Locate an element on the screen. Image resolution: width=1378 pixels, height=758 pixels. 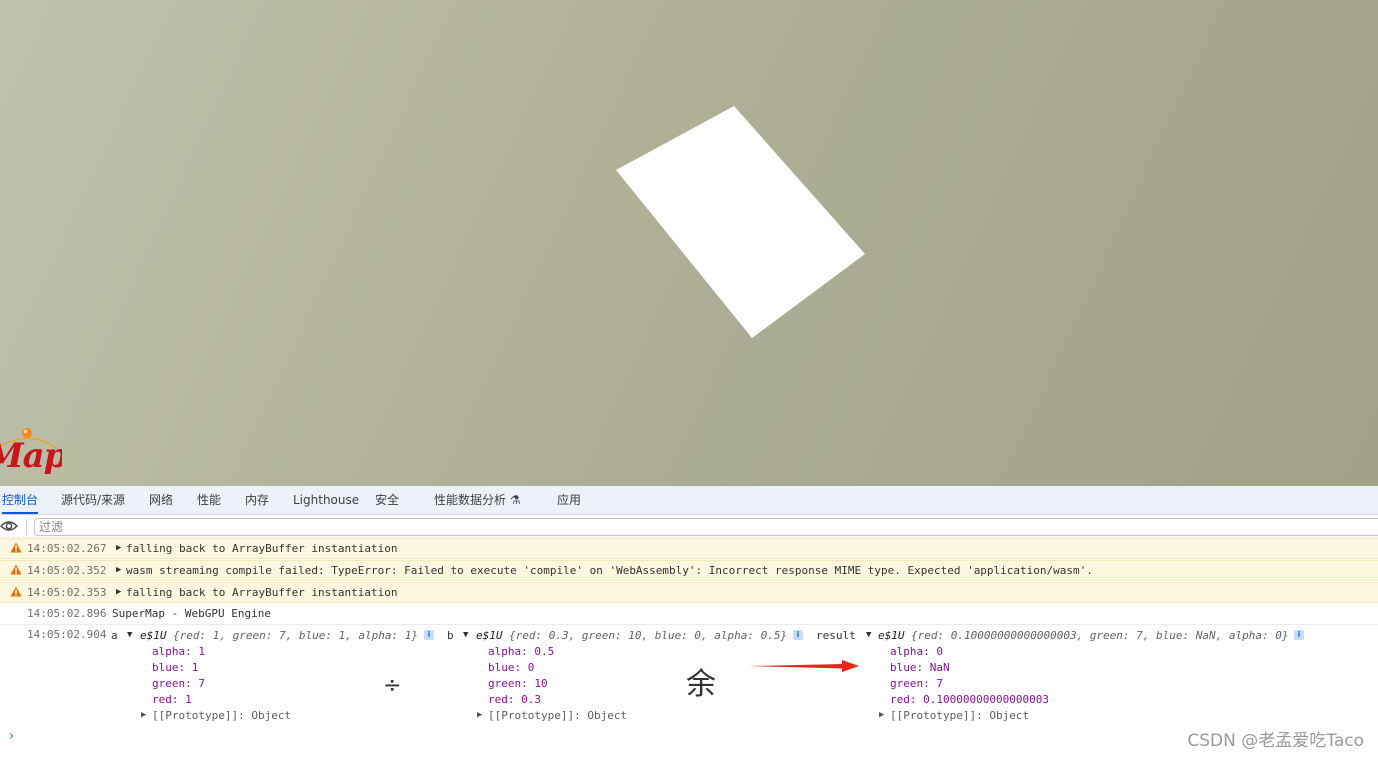
eye-icon is located at coordinates (9, 526).